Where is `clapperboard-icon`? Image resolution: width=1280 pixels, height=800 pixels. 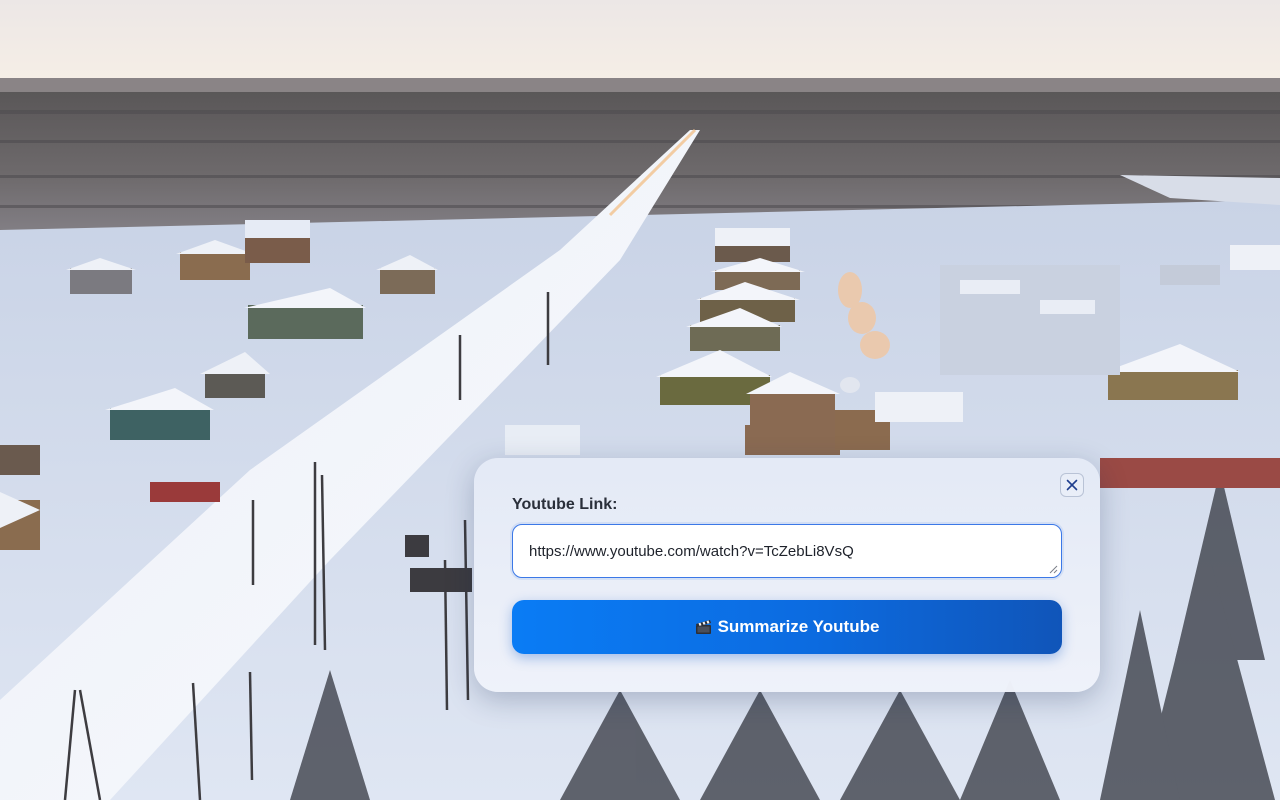 clapperboard-icon is located at coordinates (703, 627).